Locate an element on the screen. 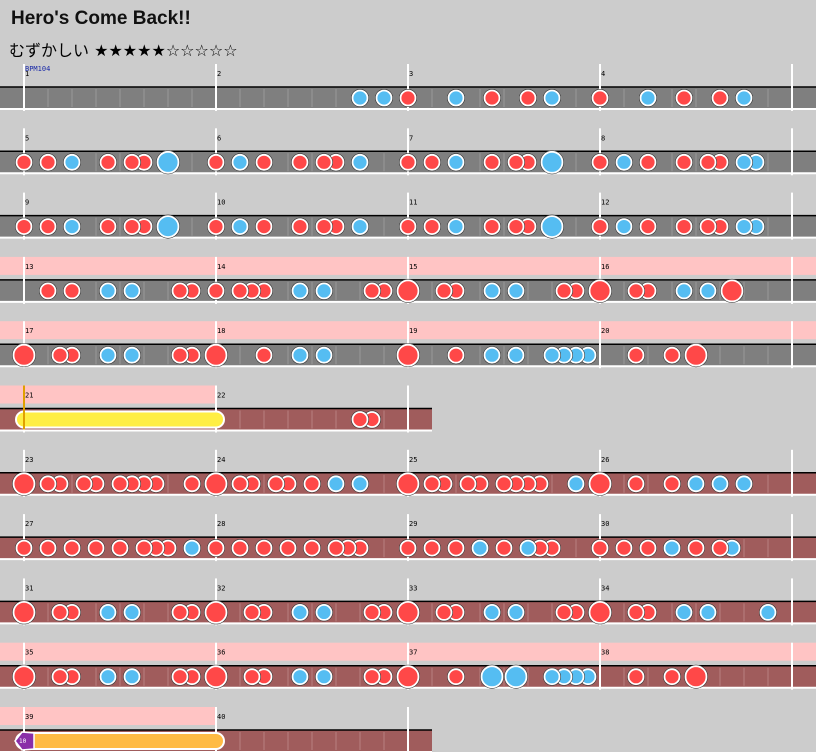 The height and width of the screenshot is (752, 816). measure-number: 28 is located at coordinates (221, 524).